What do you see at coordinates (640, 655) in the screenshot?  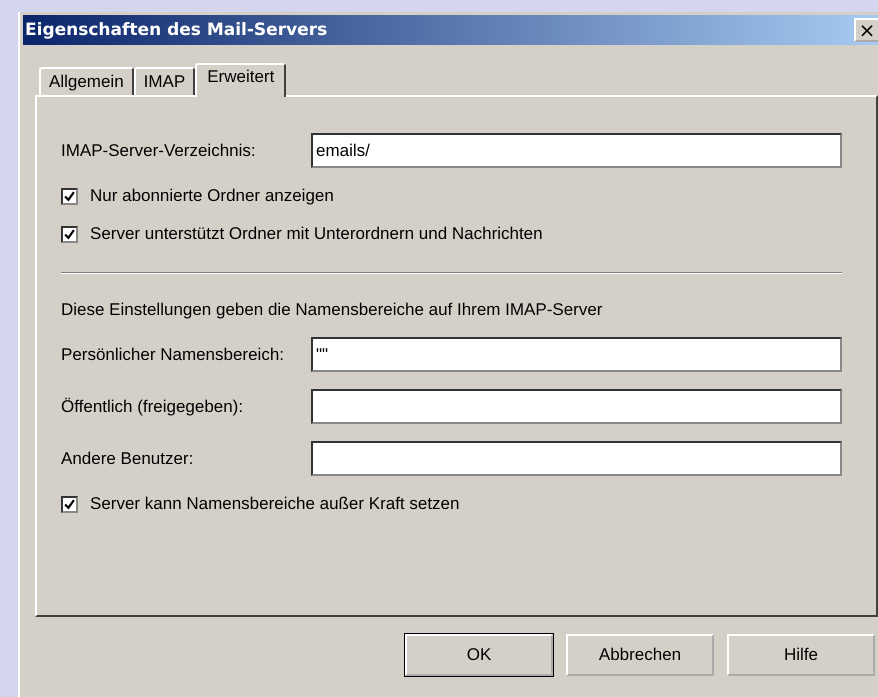 I see `dialog-button: Abbrechen` at bounding box center [640, 655].